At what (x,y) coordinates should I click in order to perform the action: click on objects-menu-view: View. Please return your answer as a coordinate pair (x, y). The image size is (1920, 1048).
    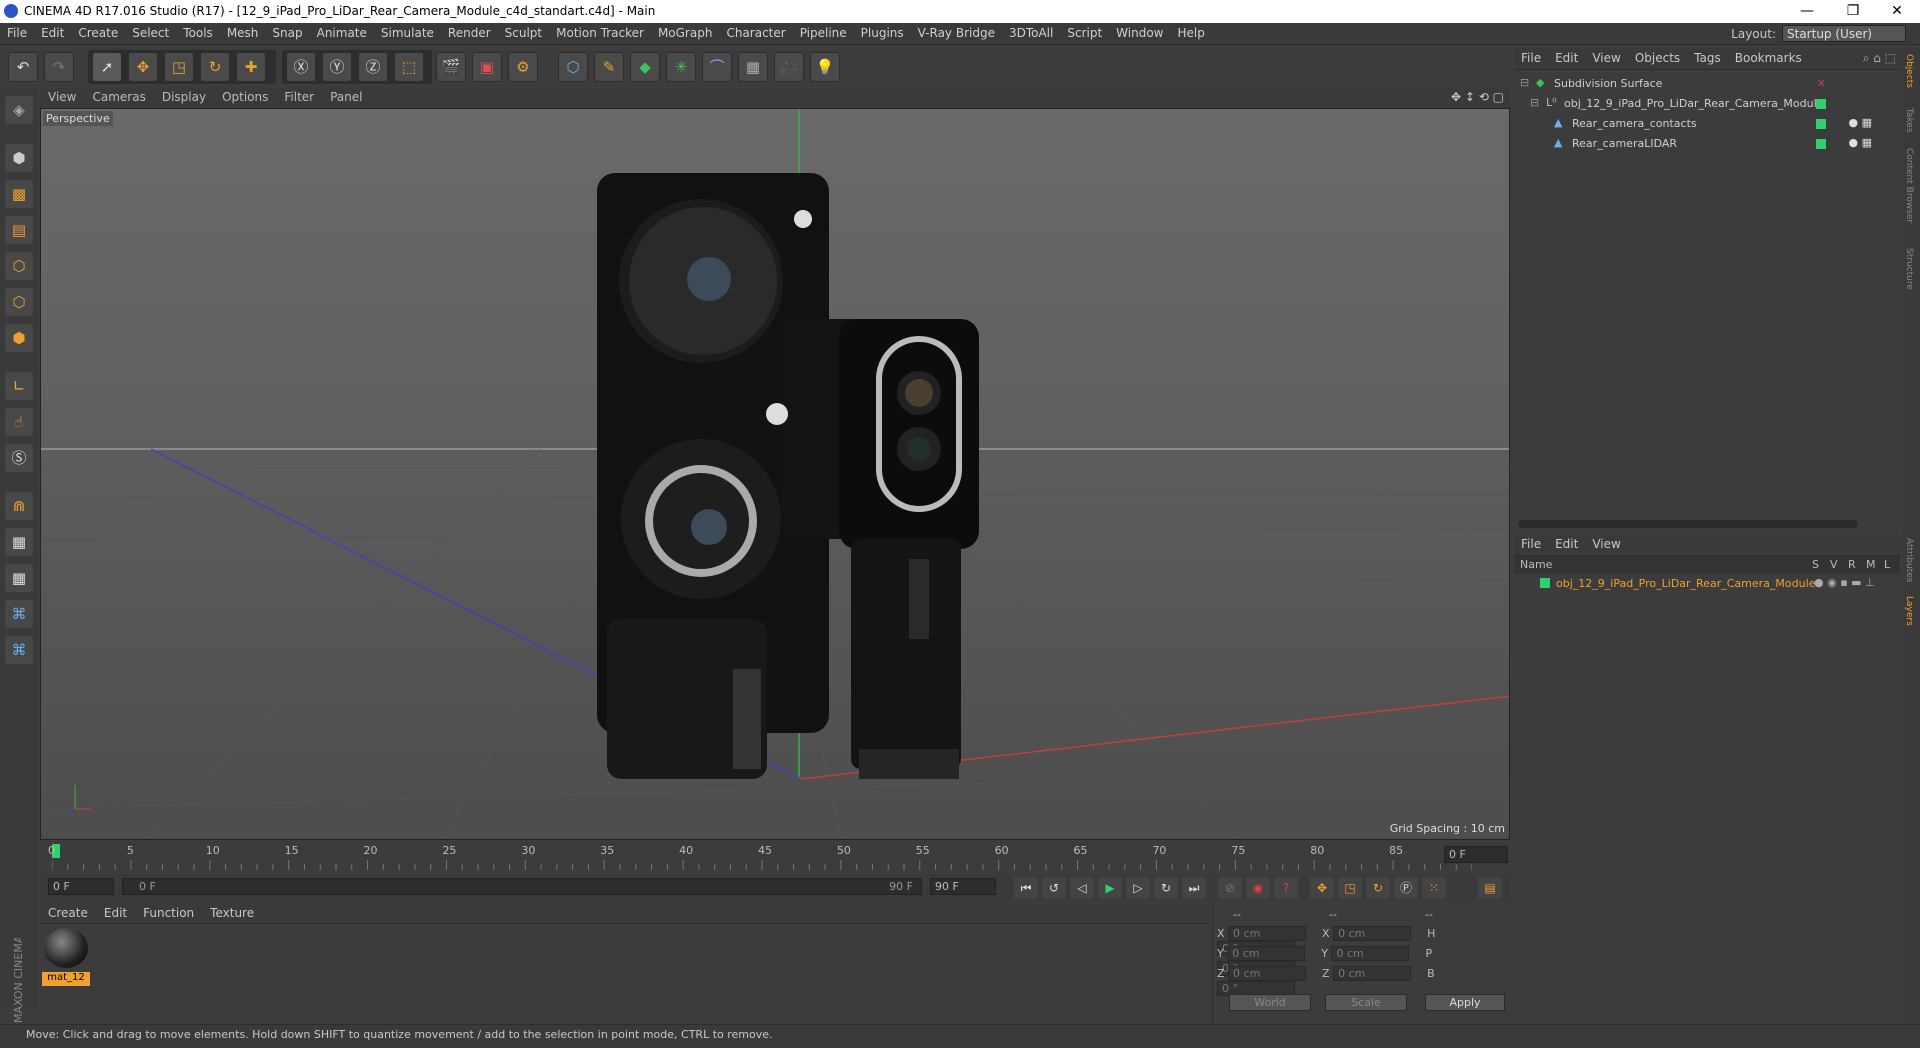
    Looking at the image, I should click on (1606, 58).